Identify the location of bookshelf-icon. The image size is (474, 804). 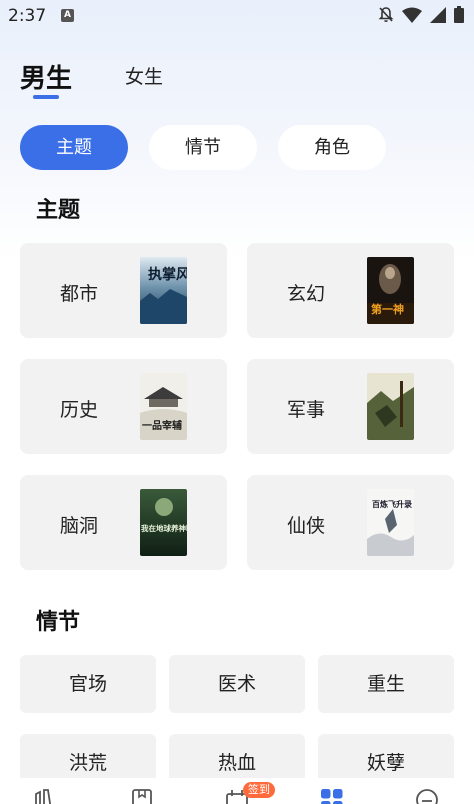
(46, 796).